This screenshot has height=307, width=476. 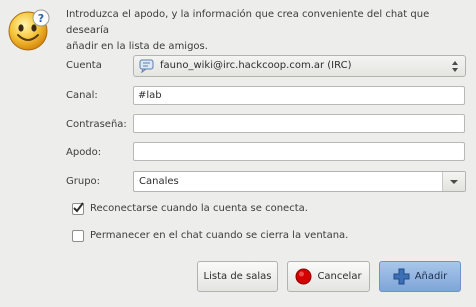 What do you see at coordinates (256, 65) in the screenshot?
I see `account-value: fauno_wiki@irc.hackcoop.com.ar (IRC)` at bounding box center [256, 65].